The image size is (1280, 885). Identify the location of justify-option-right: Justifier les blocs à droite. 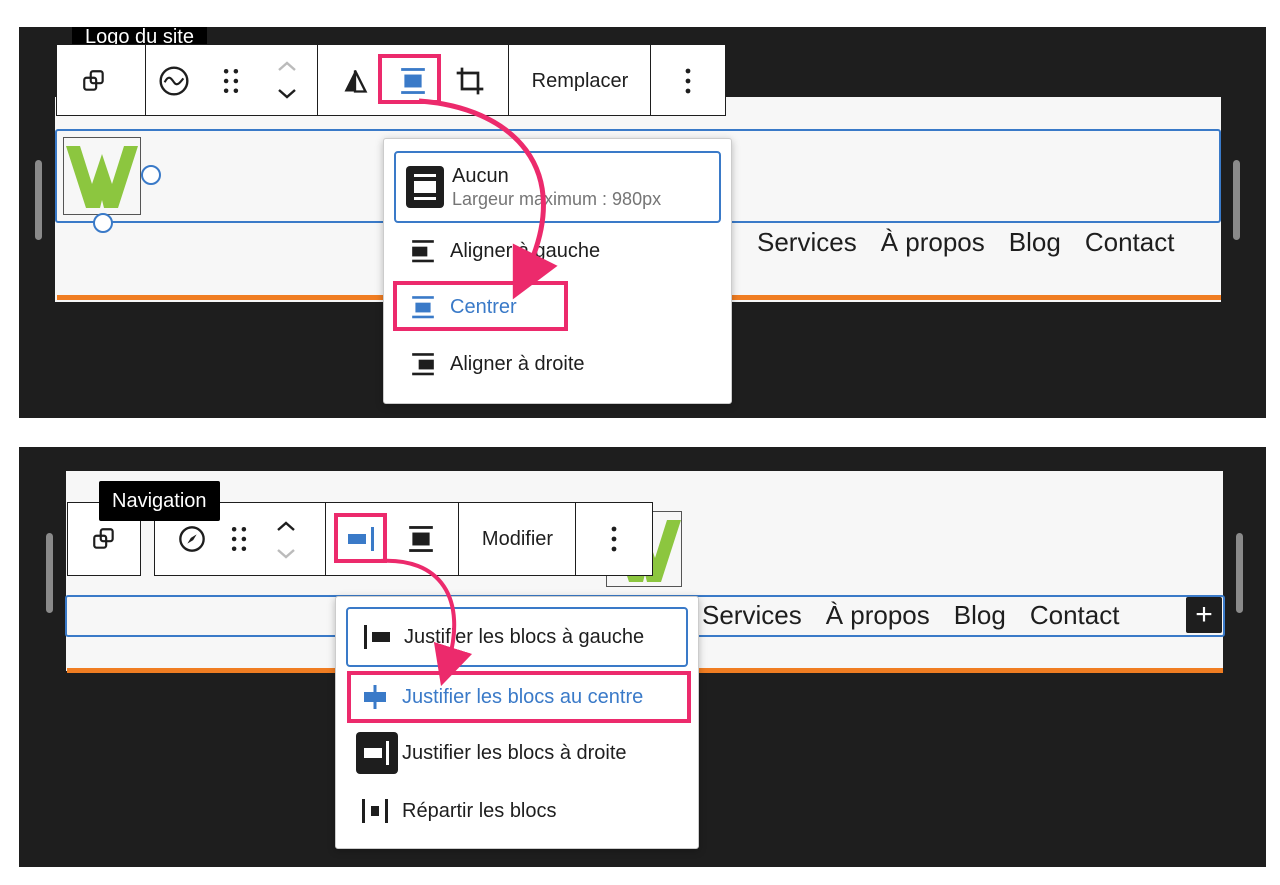
(521, 753).